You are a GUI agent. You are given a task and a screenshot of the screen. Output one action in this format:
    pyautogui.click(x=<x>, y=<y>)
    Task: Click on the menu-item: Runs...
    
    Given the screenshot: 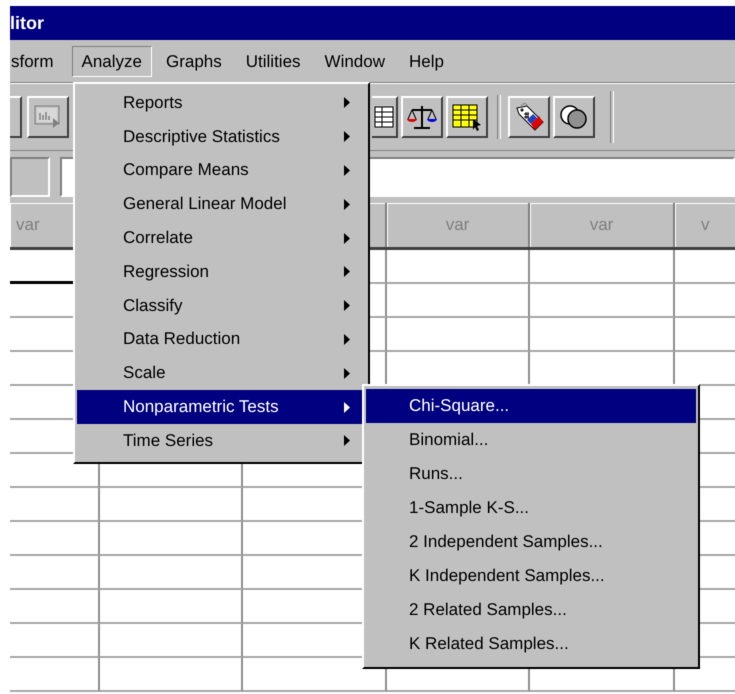 What is the action you would take?
    pyautogui.click(x=531, y=474)
    